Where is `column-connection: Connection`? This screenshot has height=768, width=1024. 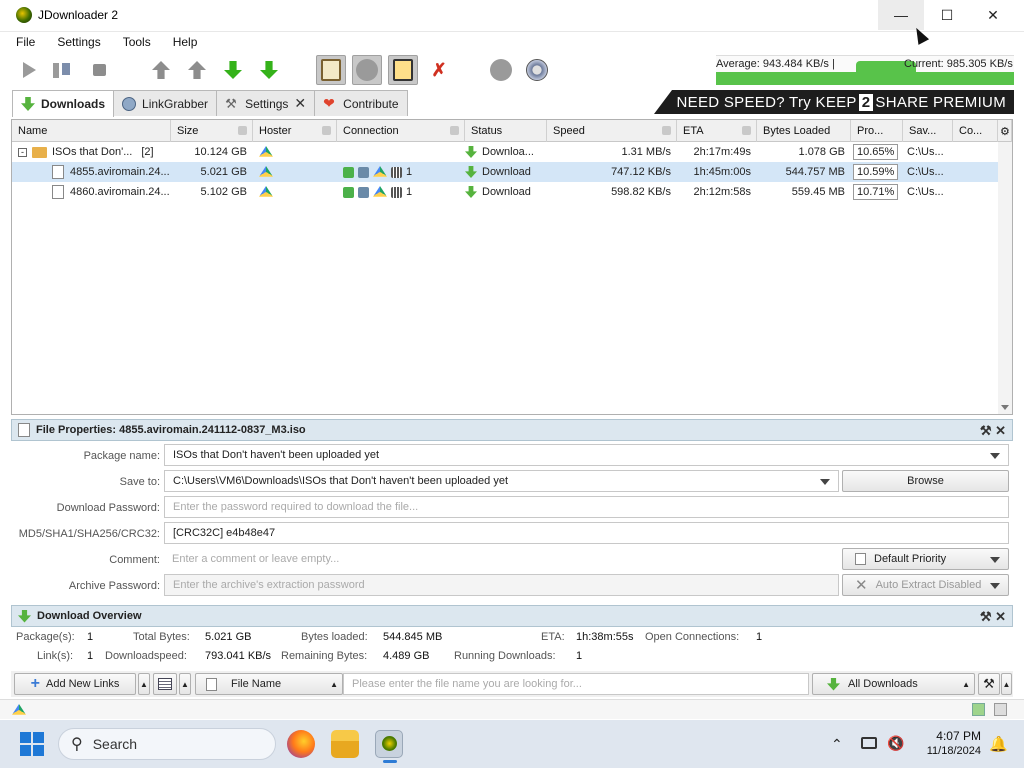 column-connection: Connection is located at coordinates (401, 131).